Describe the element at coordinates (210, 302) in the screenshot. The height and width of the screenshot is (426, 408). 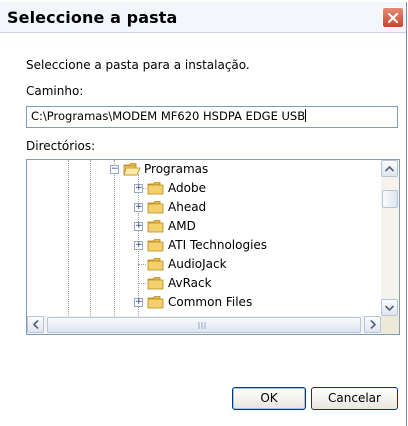
I see `tree-node-label: Common Files` at that location.